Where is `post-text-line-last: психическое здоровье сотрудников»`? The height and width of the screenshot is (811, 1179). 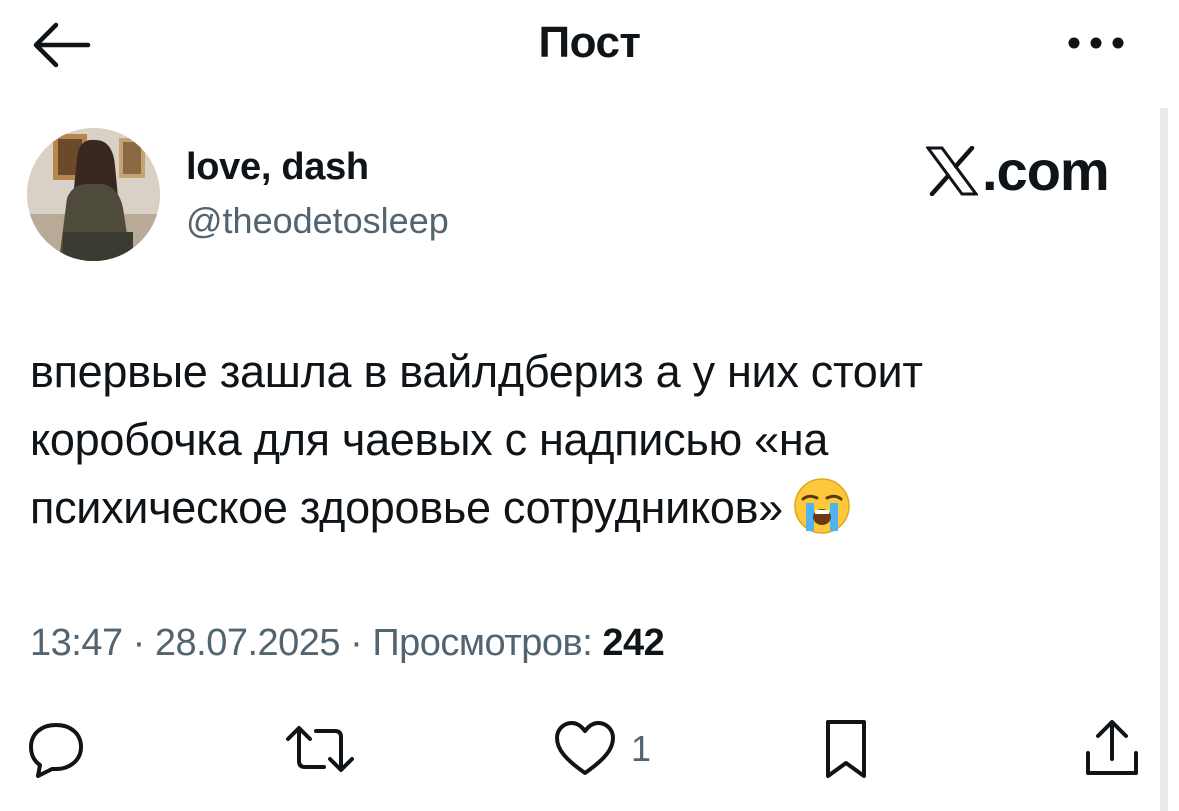
post-text-line-last: психическое здоровье сотрудников» is located at coordinates (585, 508).